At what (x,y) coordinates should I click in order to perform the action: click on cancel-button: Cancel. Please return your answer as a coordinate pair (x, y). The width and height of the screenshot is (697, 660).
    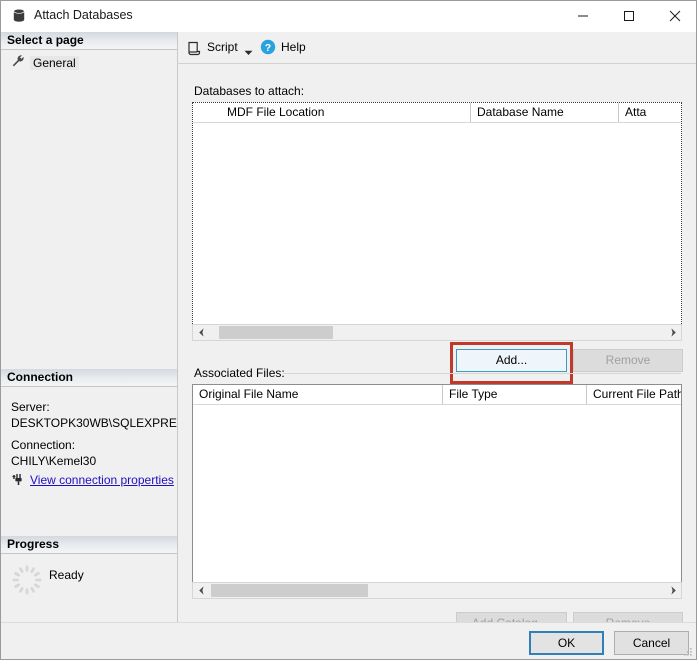
    Looking at the image, I should click on (651, 643).